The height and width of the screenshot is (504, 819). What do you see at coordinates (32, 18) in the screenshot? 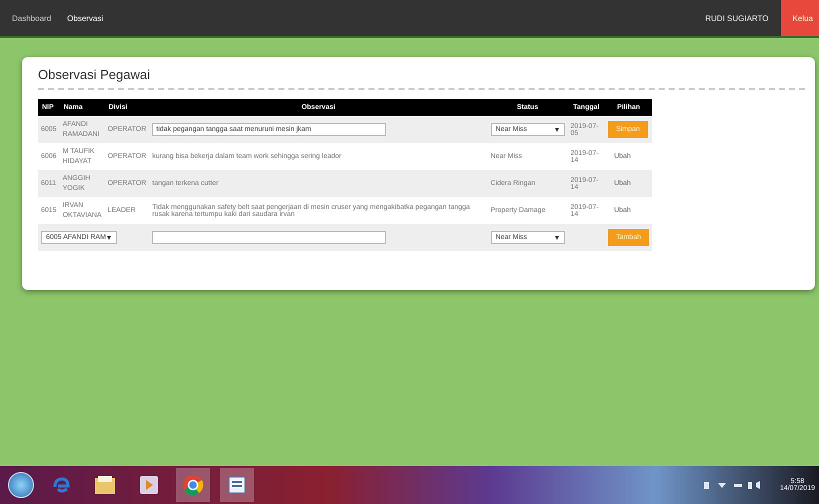
I see `nav-link: Dashboard` at bounding box center [32, 18].